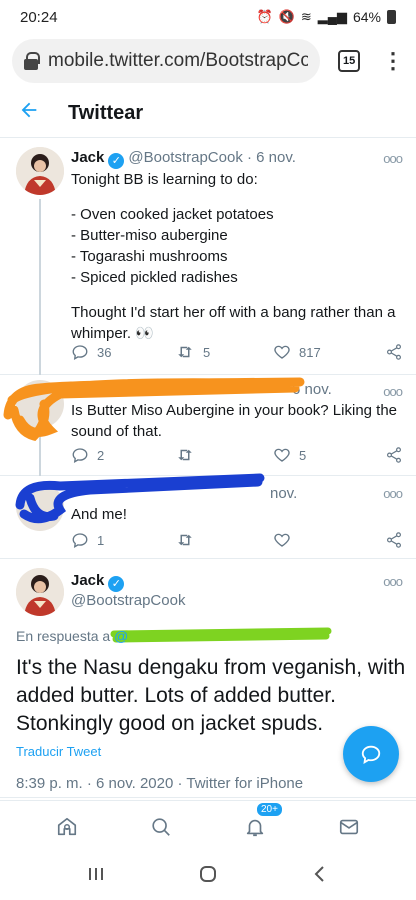 The image size is (416, 900). What do you see at coordinates (106, 113) in the screenshot?
I see `page-title: Twittear` at bounding box center [106, 113].